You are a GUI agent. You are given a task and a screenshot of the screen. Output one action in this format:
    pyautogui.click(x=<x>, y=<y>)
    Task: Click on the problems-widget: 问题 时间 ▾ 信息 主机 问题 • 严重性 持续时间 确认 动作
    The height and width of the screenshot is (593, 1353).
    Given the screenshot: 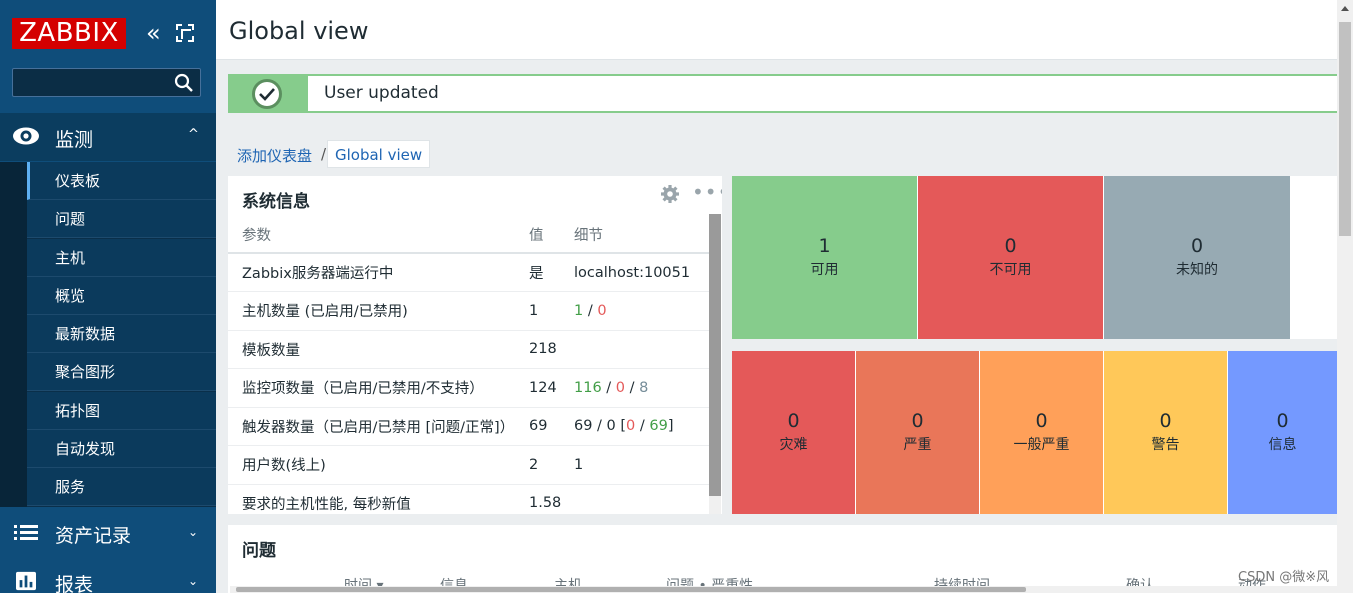 What is the action you would take?
    pyautogui.click(x=782, y=559)
    